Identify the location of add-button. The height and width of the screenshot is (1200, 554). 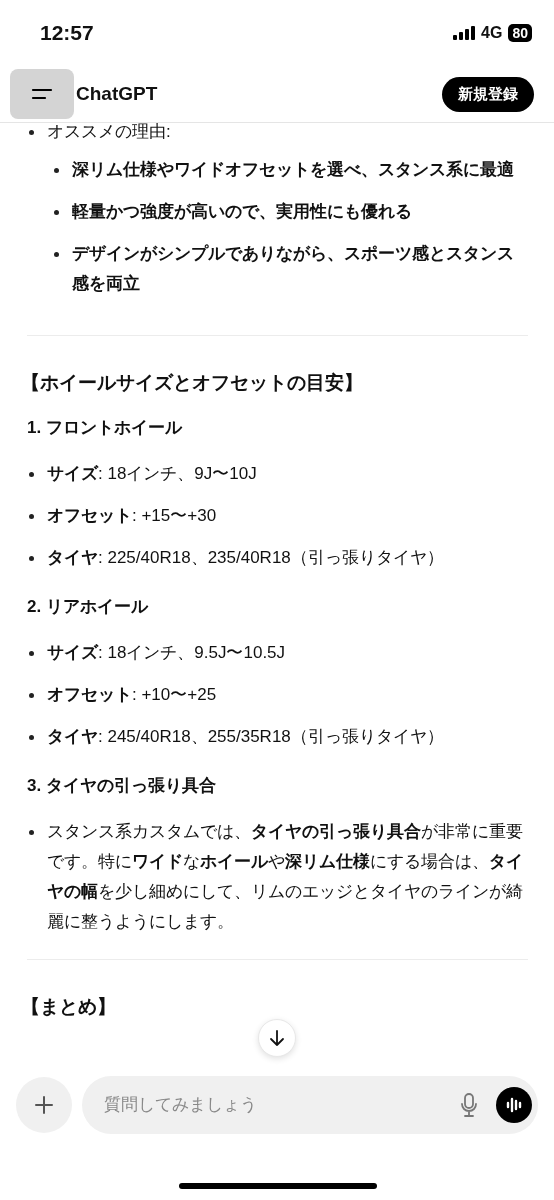
(44, 1105).